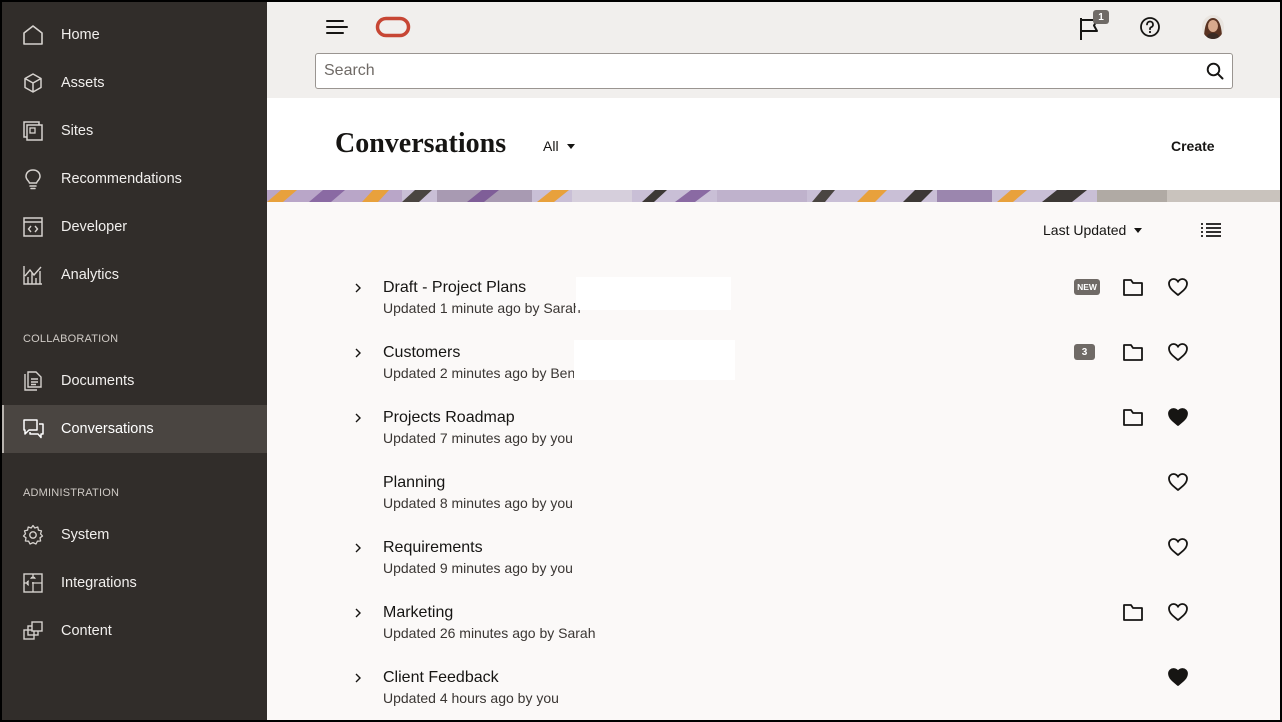 This screenshot has width=1282, height=722. What do you see at coordinates (133, 83) in the screenshot?
I see `sidebar-item-assets: Assets` at bounding box center [133, 83].